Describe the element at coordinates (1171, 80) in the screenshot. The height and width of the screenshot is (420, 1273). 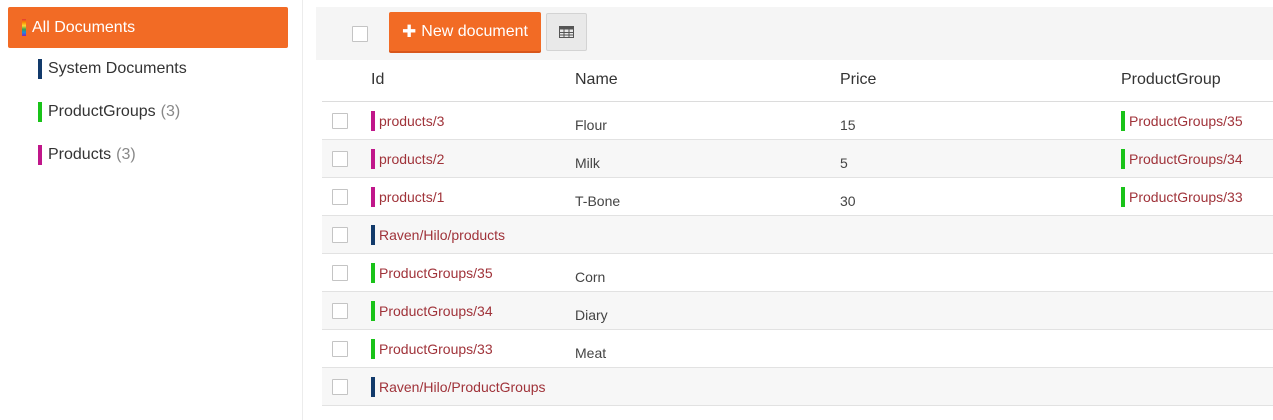
I see `column-header-productgroup: ProductGroup` at that location.